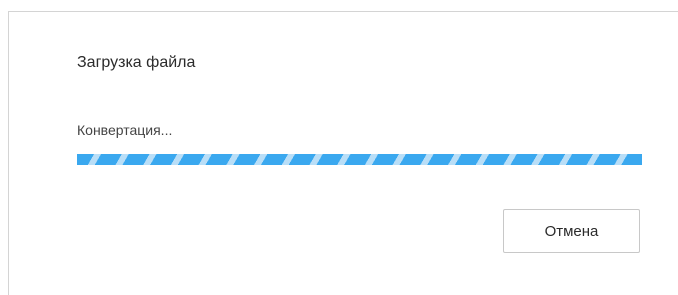 The height and width of the screenshot is (295, 678). I want to click on cancel-button: Отмена, so click(571, 231).